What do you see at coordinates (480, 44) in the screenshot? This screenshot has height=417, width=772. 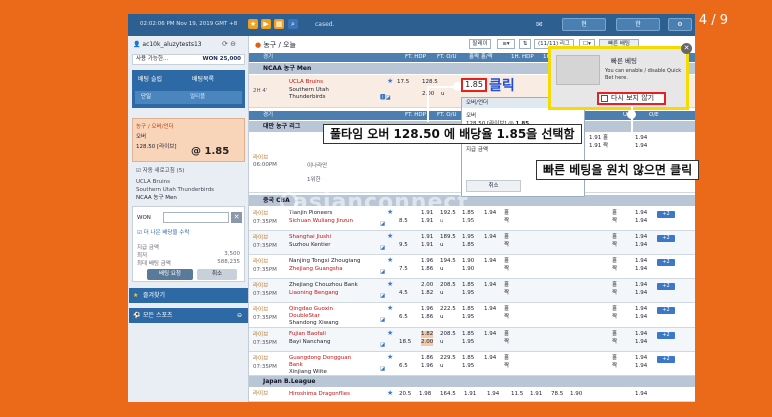 I see `parlay-button: 팔레이` at bounding box center [480, 44].